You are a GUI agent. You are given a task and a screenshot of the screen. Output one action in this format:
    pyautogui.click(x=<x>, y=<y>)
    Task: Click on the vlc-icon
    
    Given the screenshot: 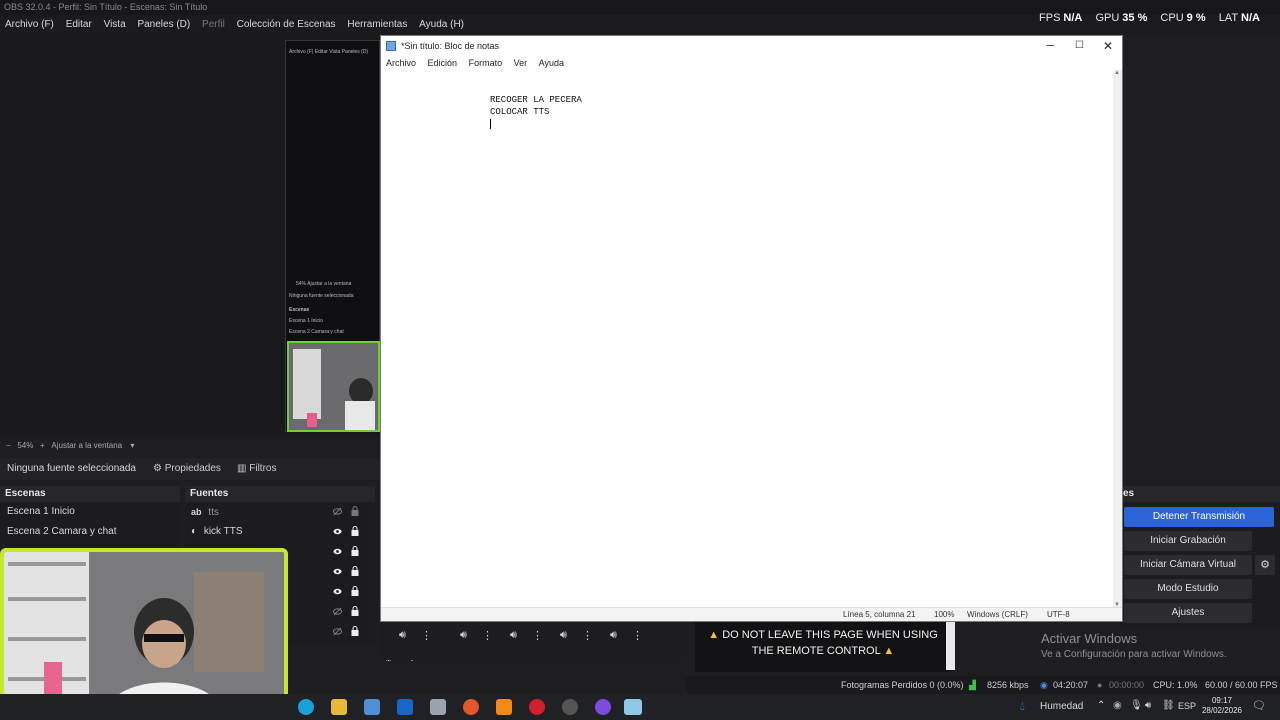 What is the action you would take?
    pyautogui.click(x=504, y=707)
    